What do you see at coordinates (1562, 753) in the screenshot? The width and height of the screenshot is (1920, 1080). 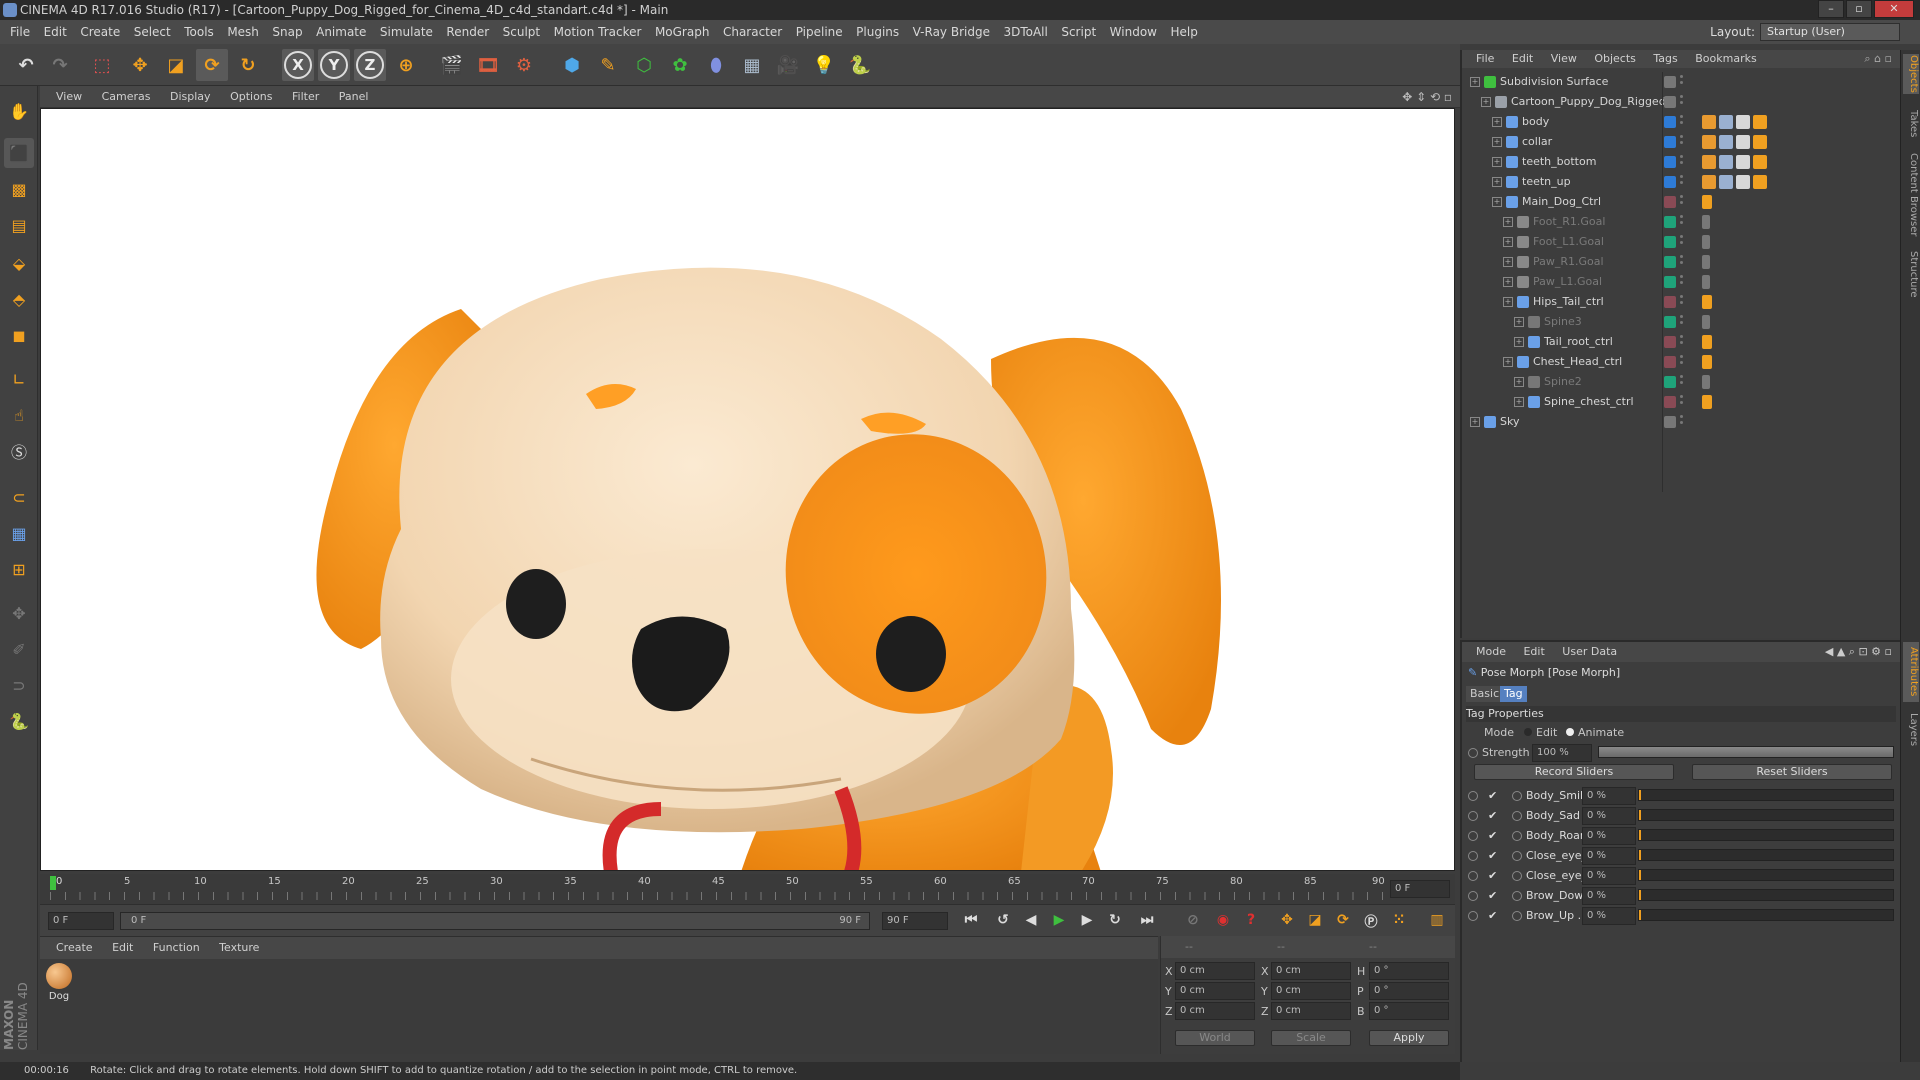 I see `strength-field: 100 %` at bounding box center [1562, 753].